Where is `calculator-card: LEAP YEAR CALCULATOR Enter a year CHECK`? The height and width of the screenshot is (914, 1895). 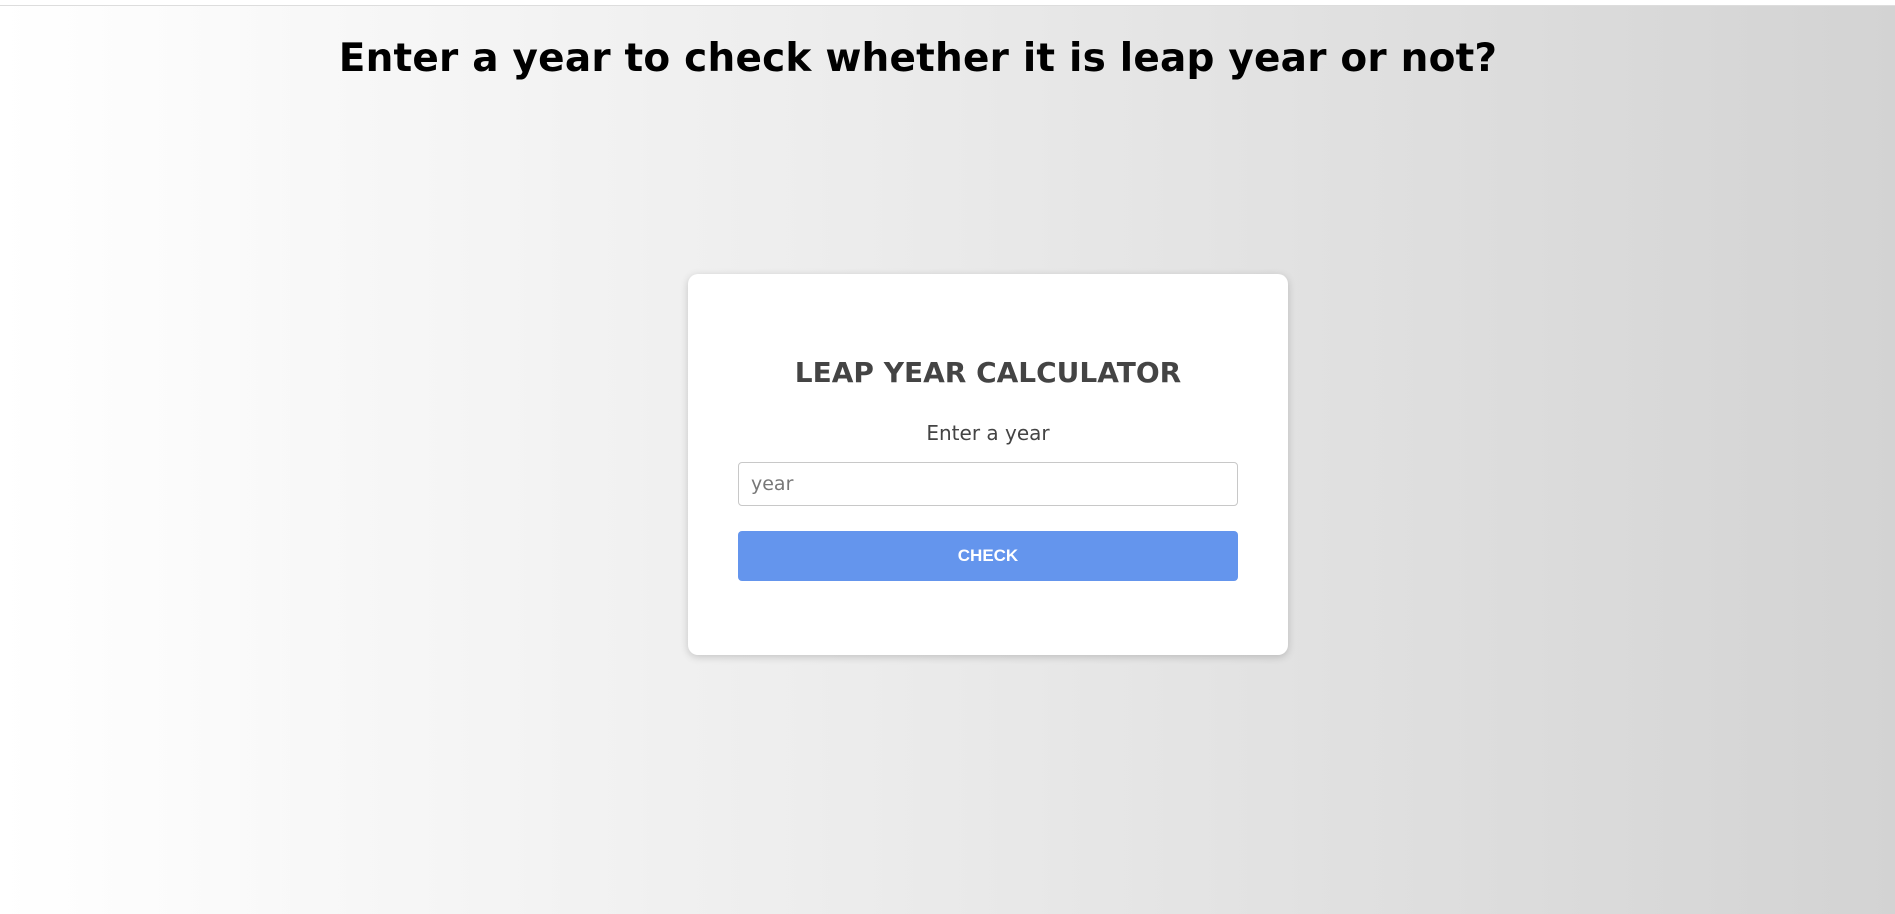
calculator-card: LEAP YEAR CALCULATOR Enter a year CHECK is located at coordinates (988, 464).